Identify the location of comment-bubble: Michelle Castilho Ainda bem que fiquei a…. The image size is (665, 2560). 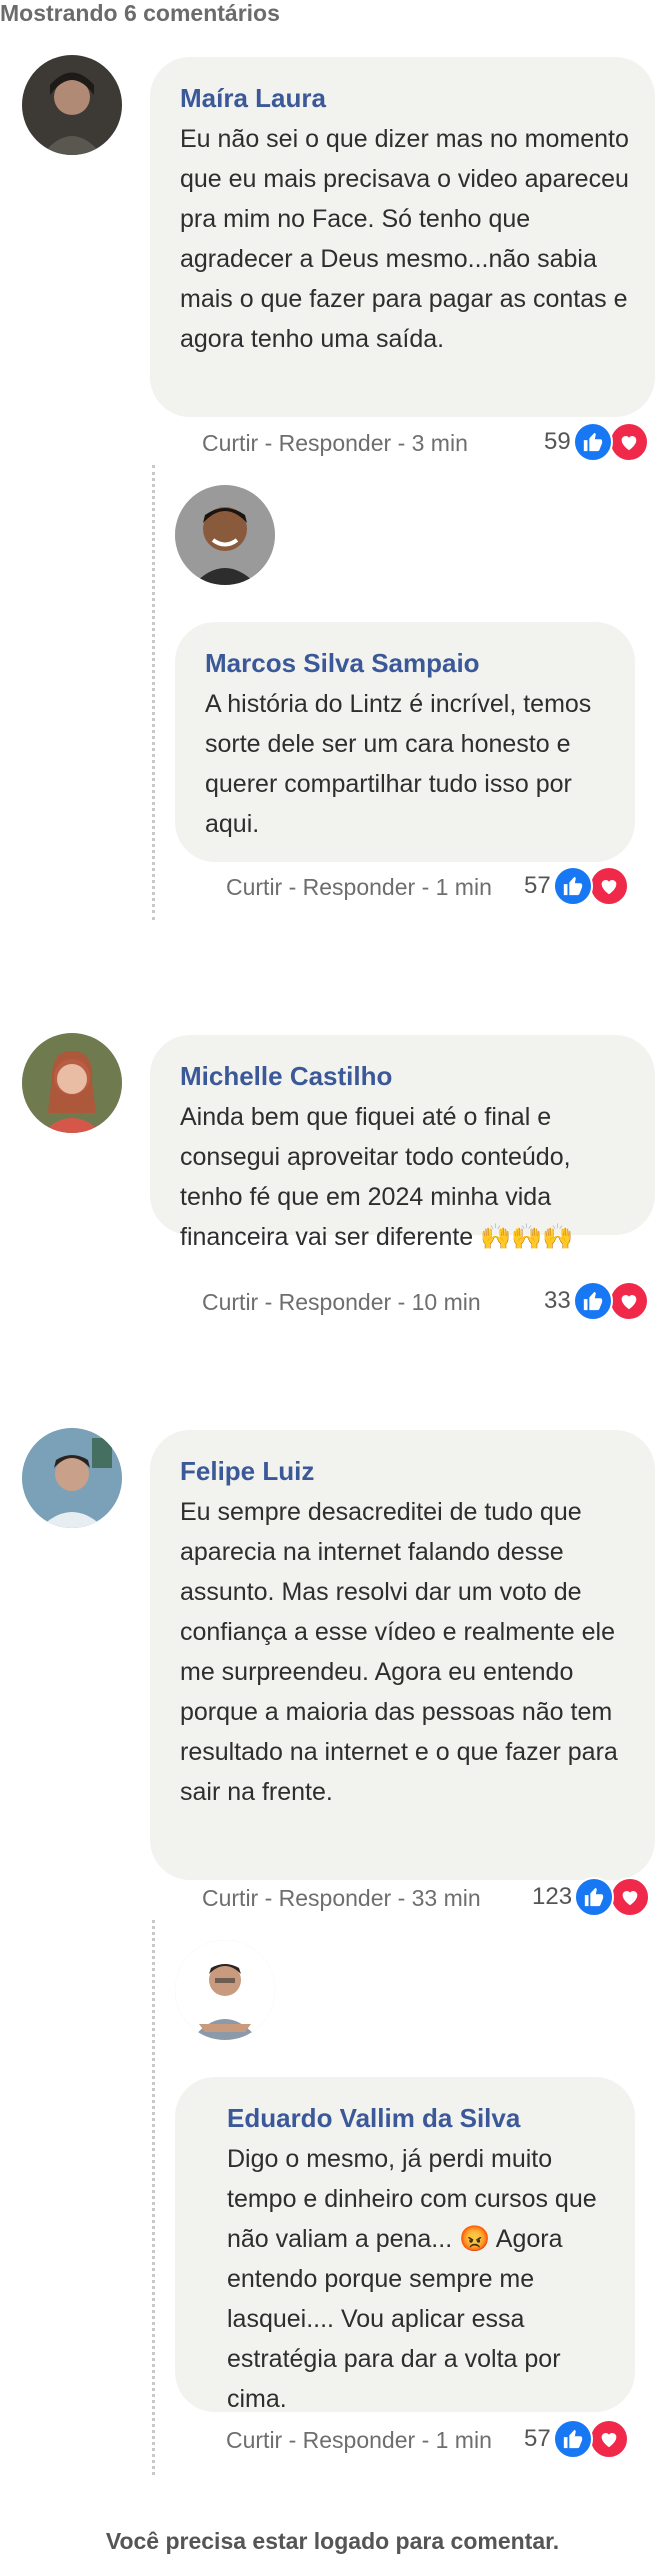
(402, 1143).